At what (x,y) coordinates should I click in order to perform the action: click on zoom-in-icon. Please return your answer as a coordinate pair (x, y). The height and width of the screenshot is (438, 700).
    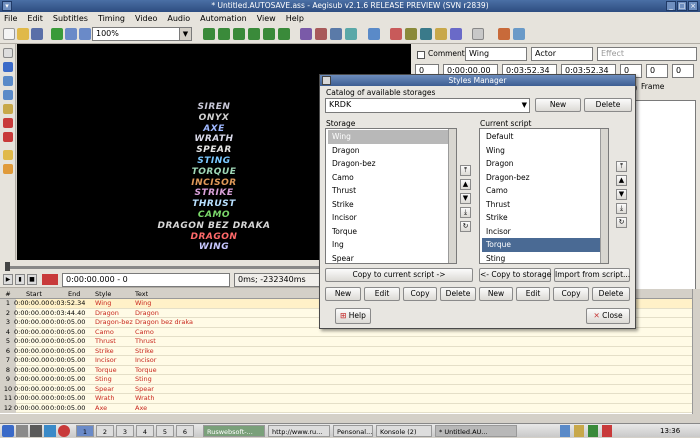
    Looking at the image, I should click on (71, 34).